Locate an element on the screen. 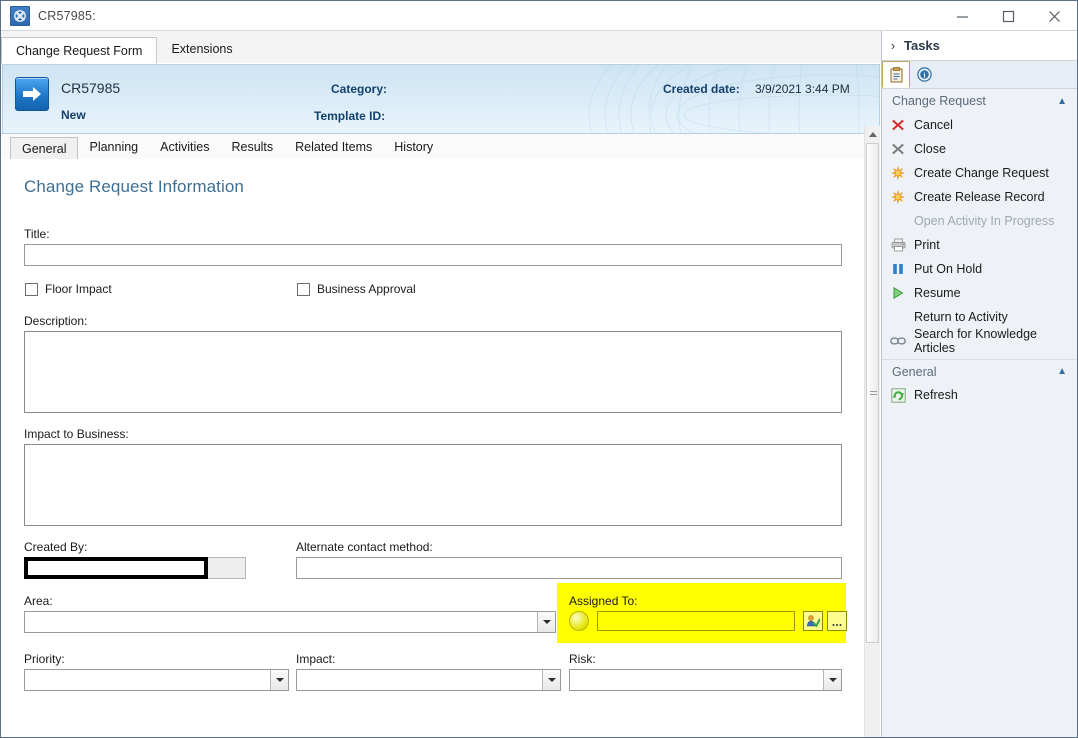 The width and height of the screenshot is (1078, 738). task-item-label: Close is located at coordinates (930, 149).